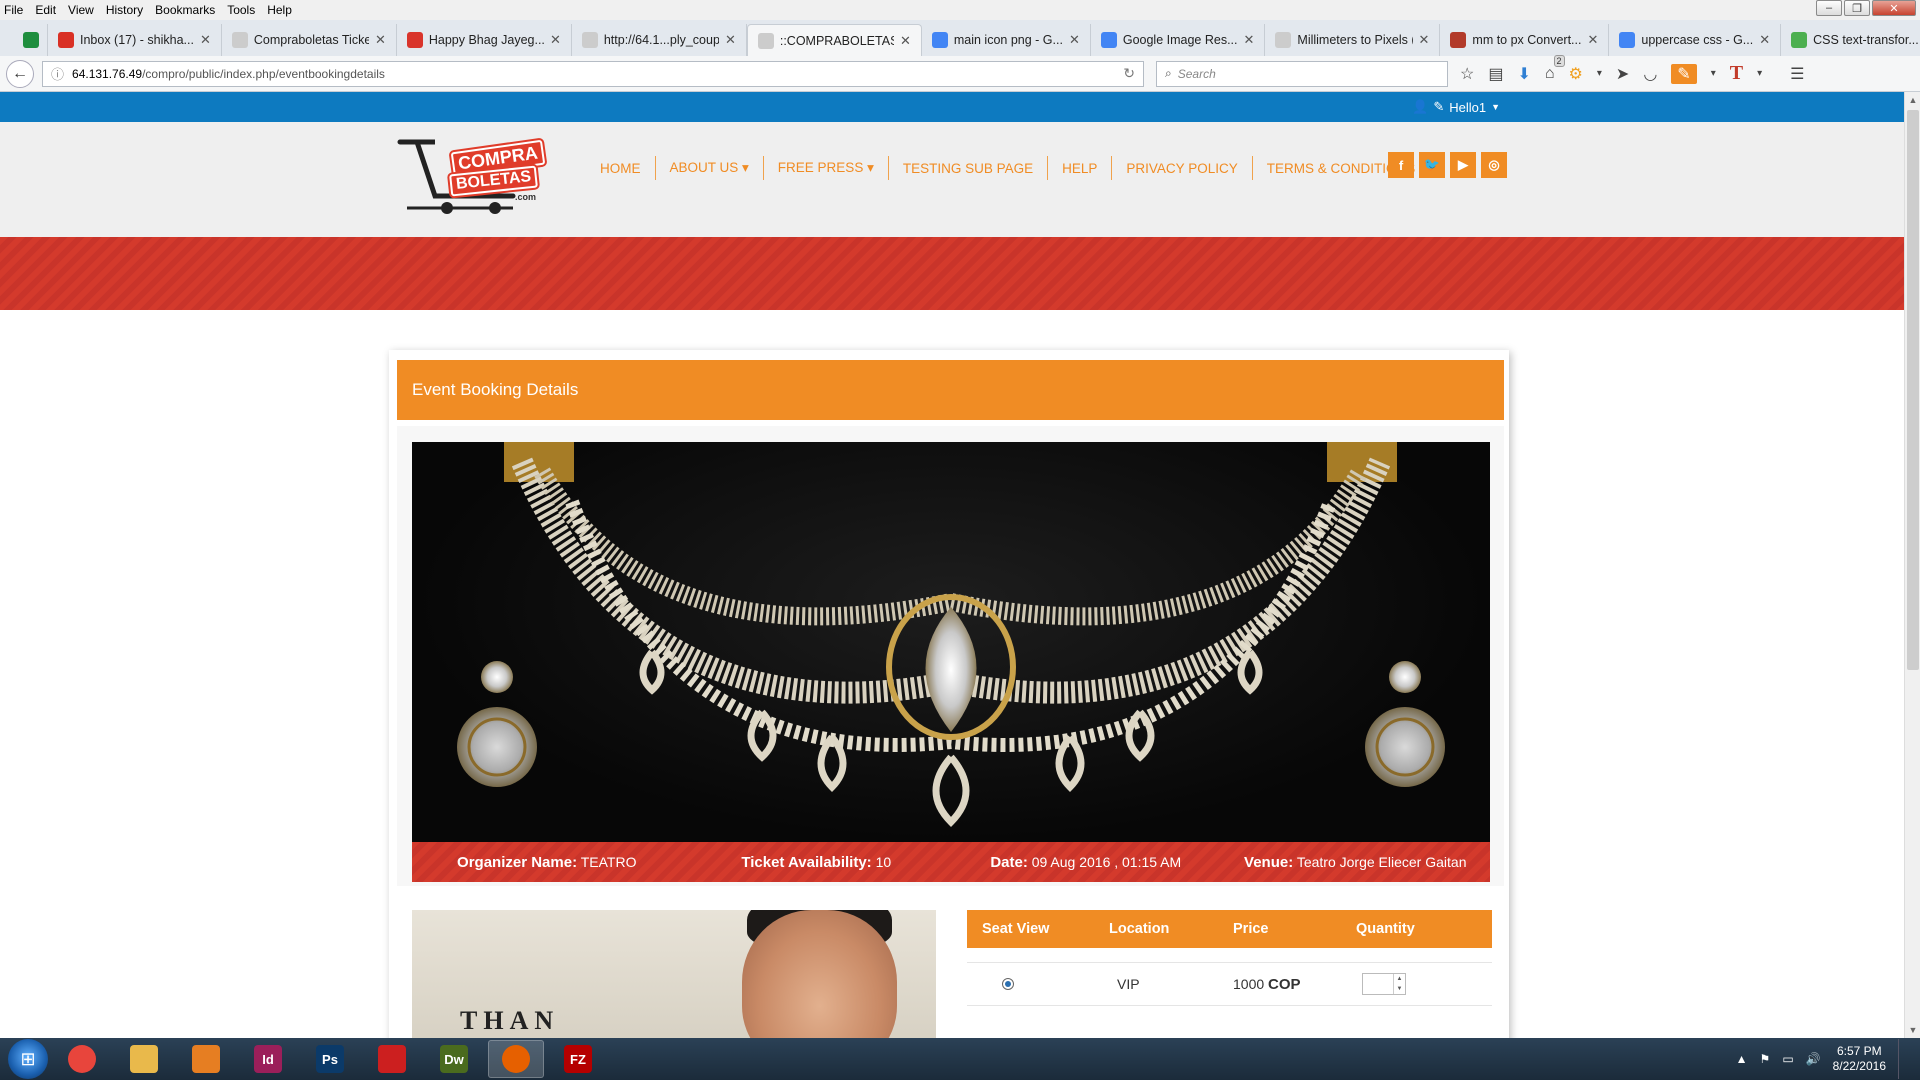 This screenshot has height=1080, width=1920. I want to click on nav-testing-sub-page: TESTING SUB PAGE, so click(969, 168).